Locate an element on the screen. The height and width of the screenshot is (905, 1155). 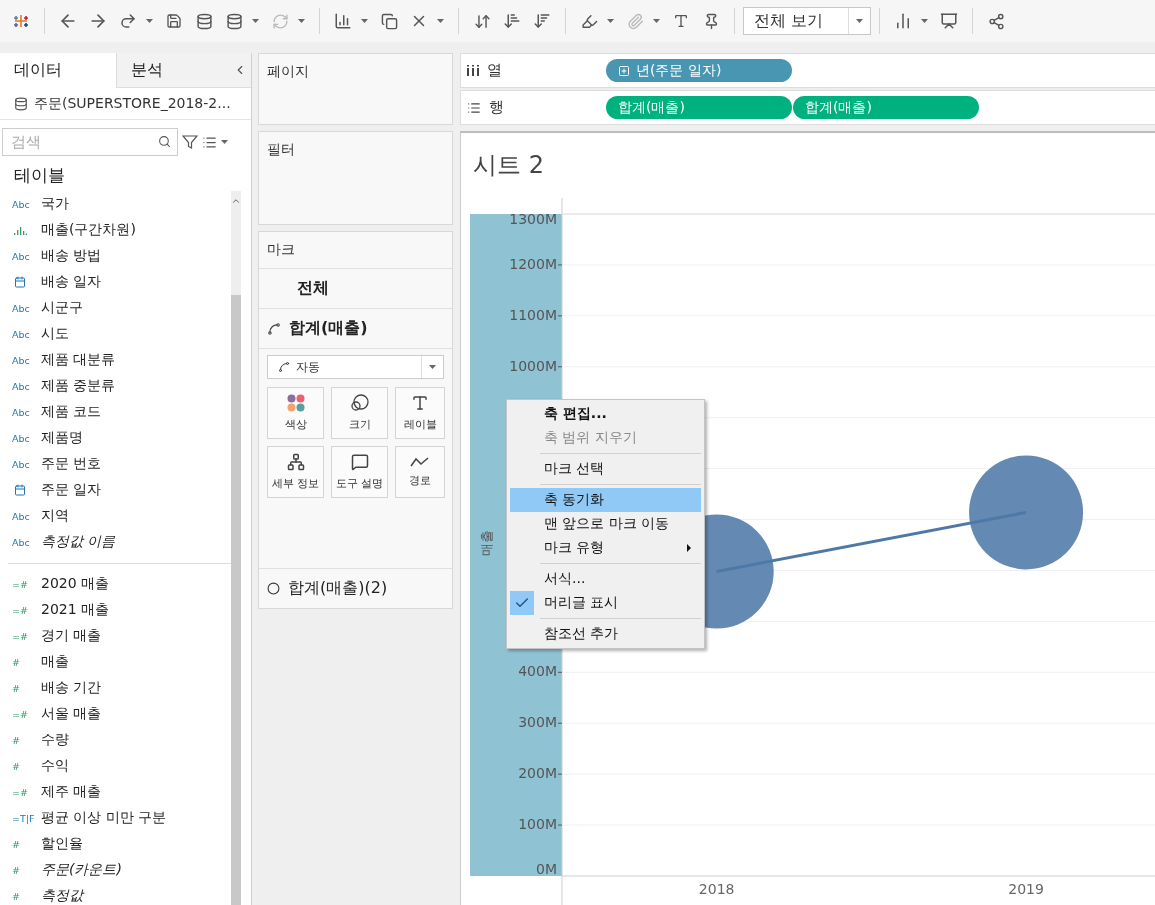
y-tick-label: 0M is located at coordinates (546, 869).